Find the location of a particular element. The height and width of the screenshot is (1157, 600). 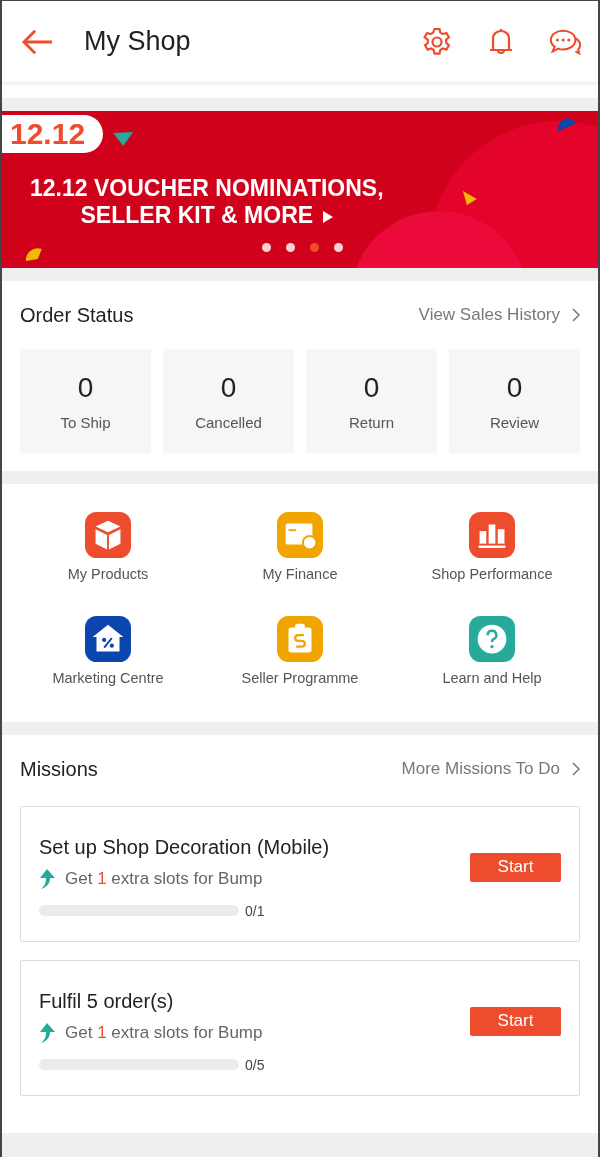

play-icon is located at coordinates (328, 217).